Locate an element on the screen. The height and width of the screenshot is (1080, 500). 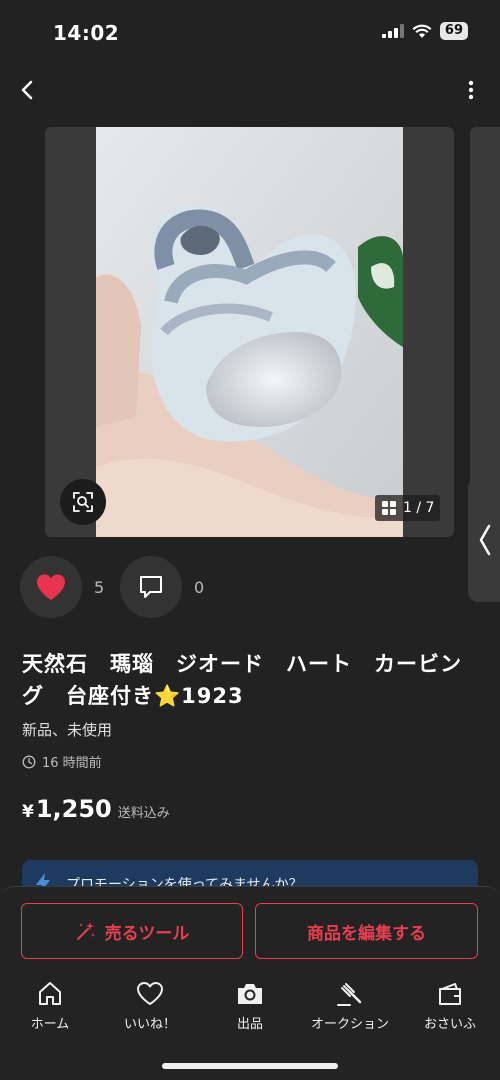
carousel-slide-next is located at coordinates (485, 332).